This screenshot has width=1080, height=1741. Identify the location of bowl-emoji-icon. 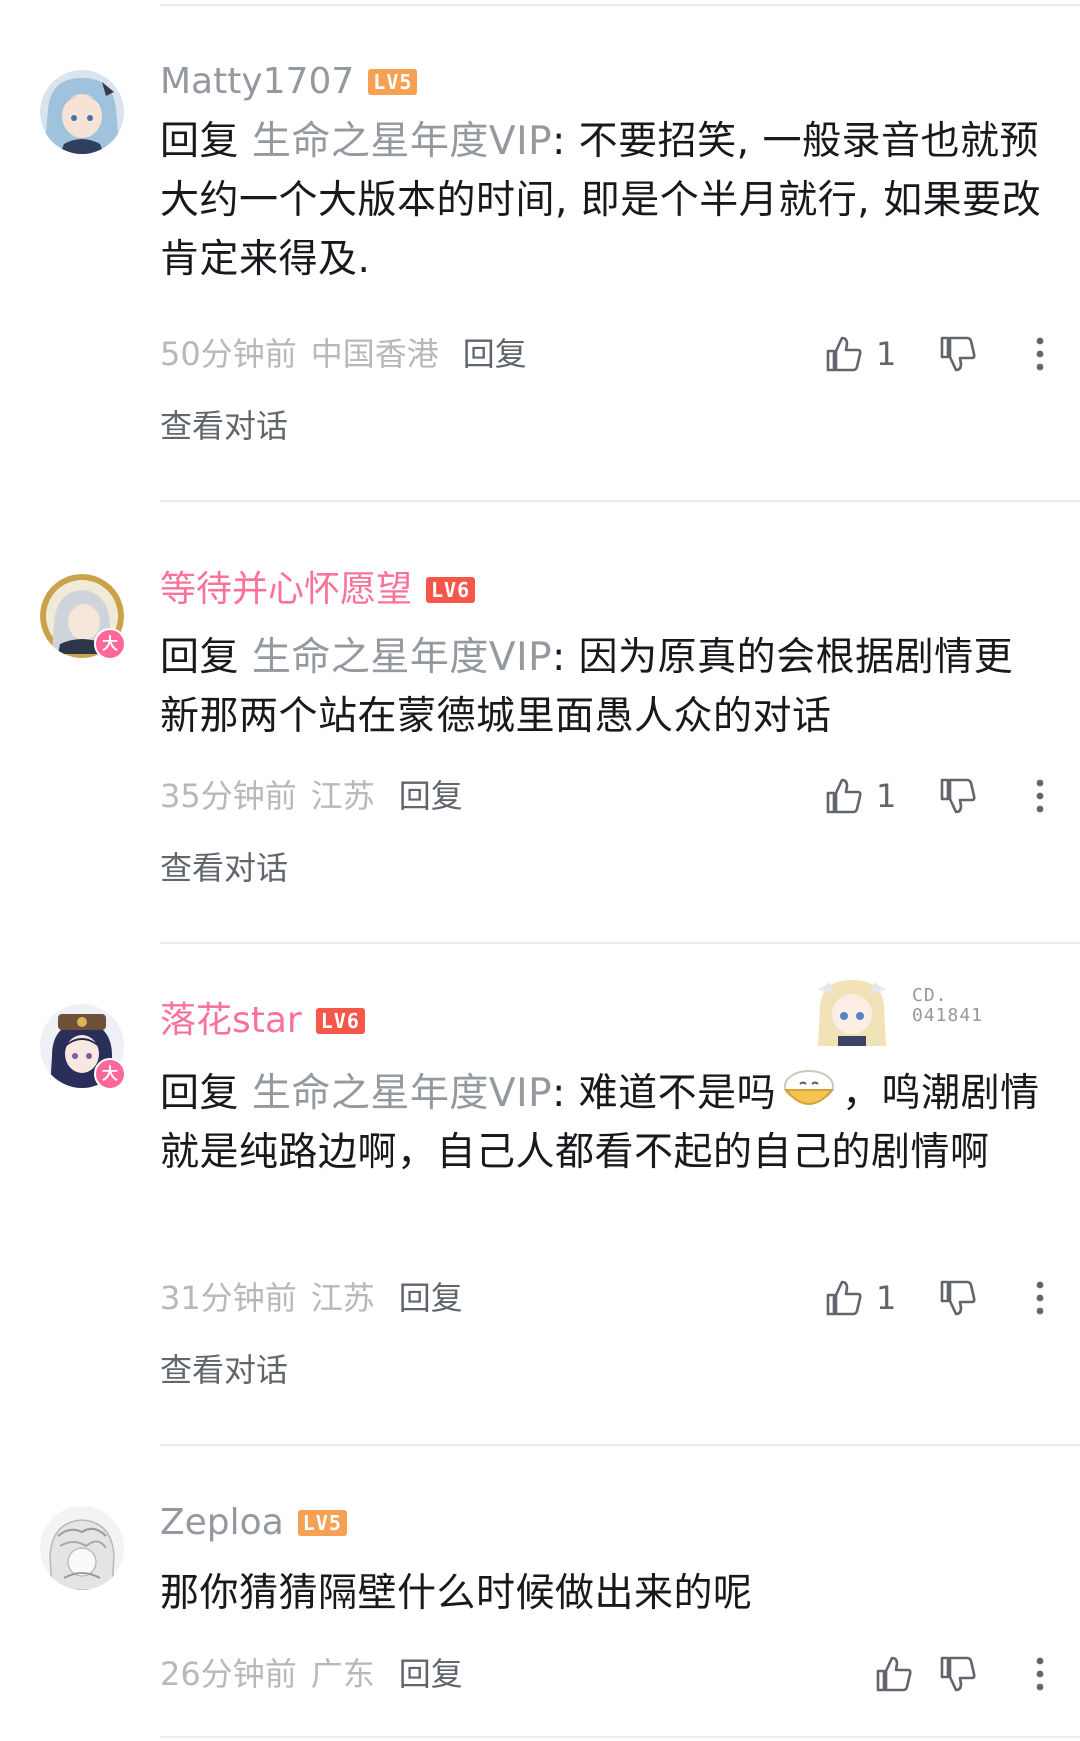
(809, 1087).